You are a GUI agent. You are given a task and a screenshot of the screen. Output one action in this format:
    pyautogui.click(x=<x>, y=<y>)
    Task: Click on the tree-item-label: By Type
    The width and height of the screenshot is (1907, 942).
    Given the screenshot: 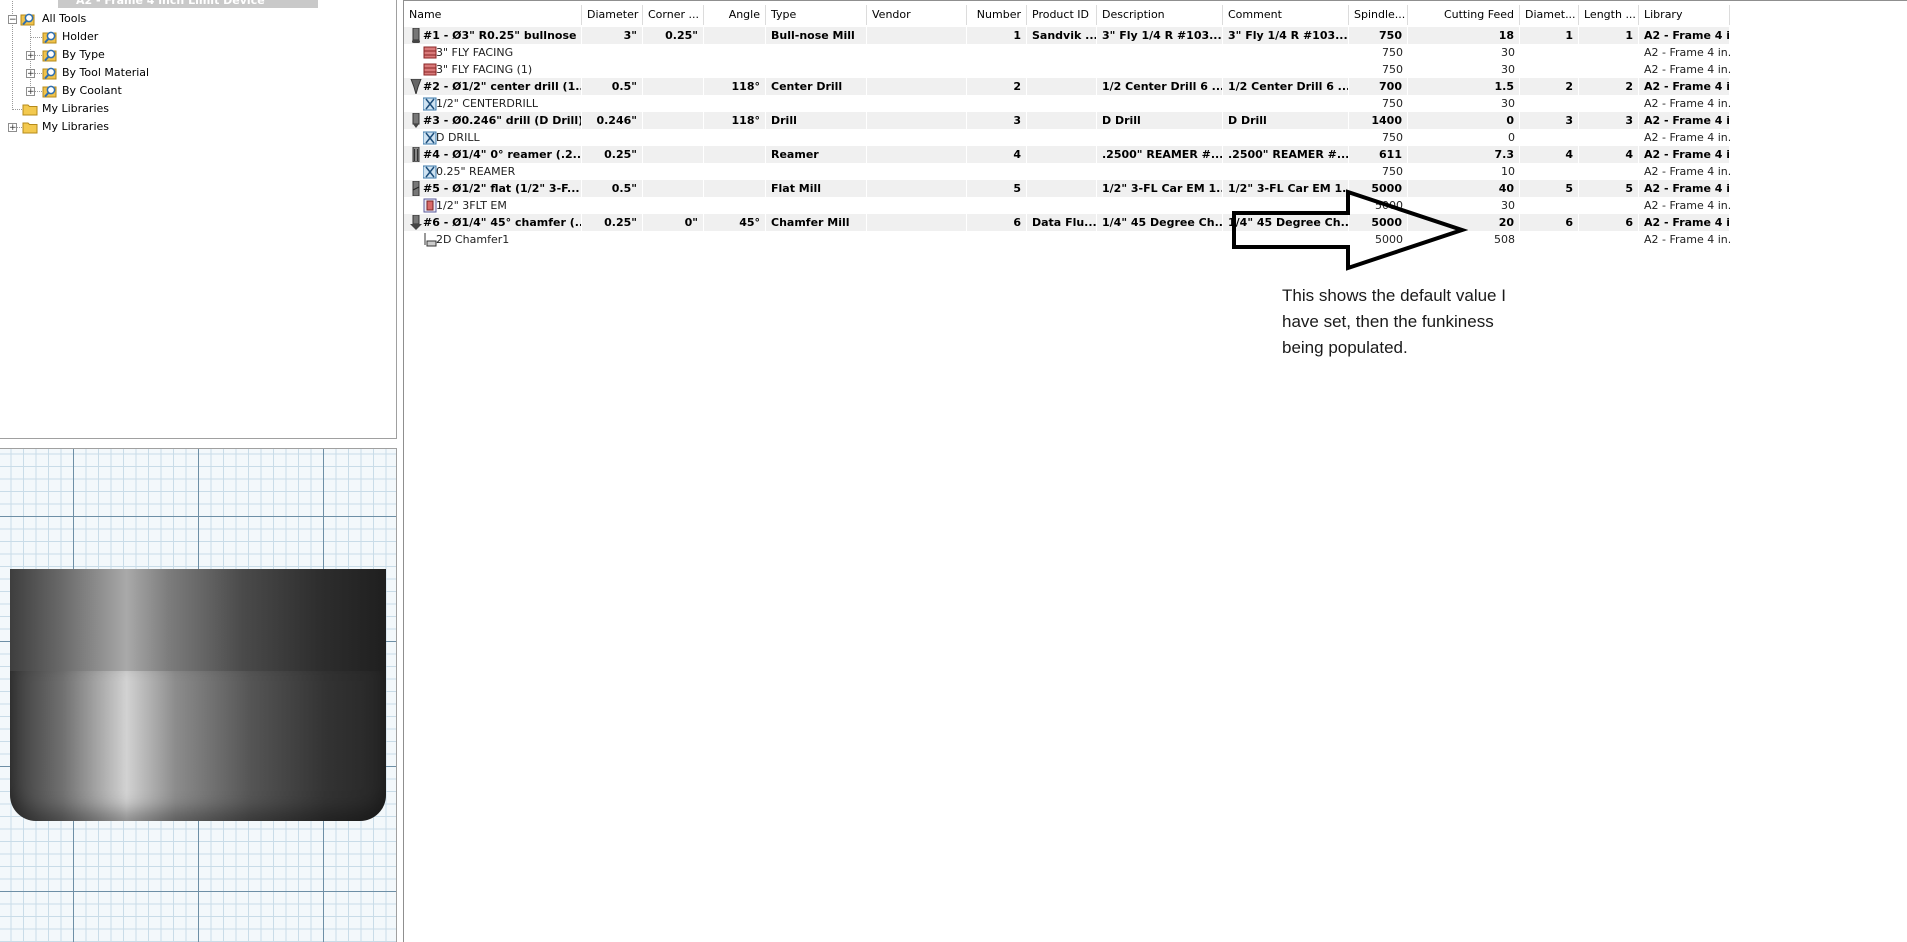 What is the action you would take?
    pyautogui.click(x=83, y=54)
    